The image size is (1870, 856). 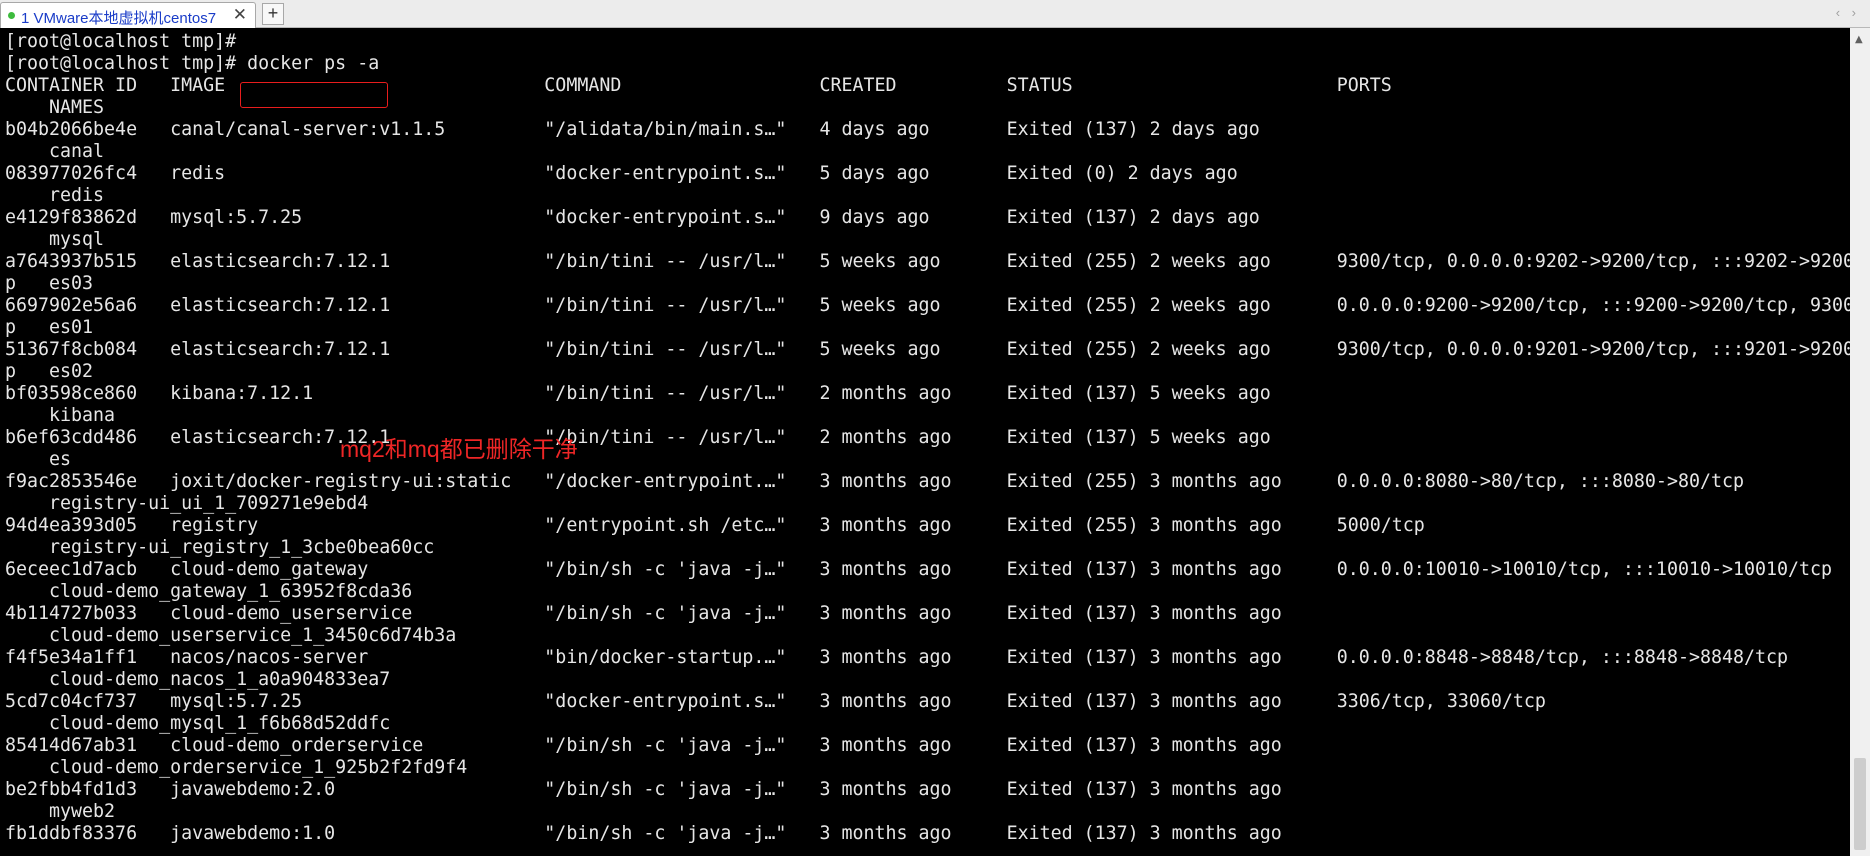 What do you see at coordinates (459, 449) in the screenshot?
I see `annotation-text: mq2和mq都已删除干净` at bounding box center [459, 449].